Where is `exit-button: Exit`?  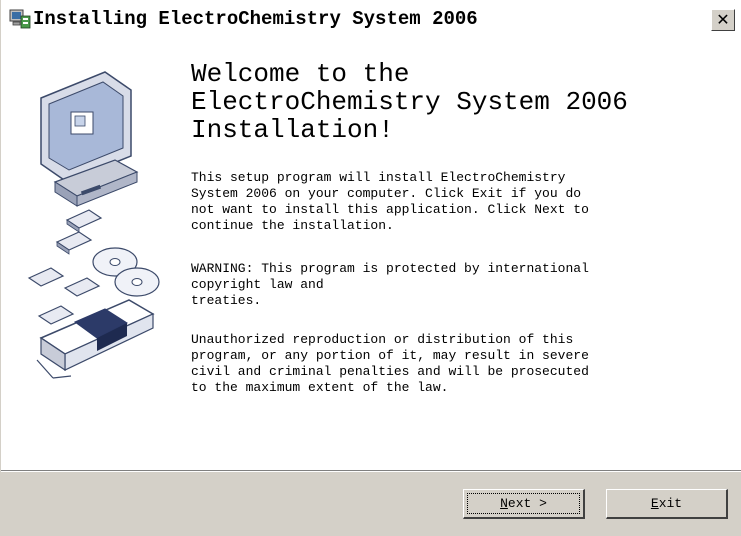 exit-button: Exit is located at coordinates (667, 504).